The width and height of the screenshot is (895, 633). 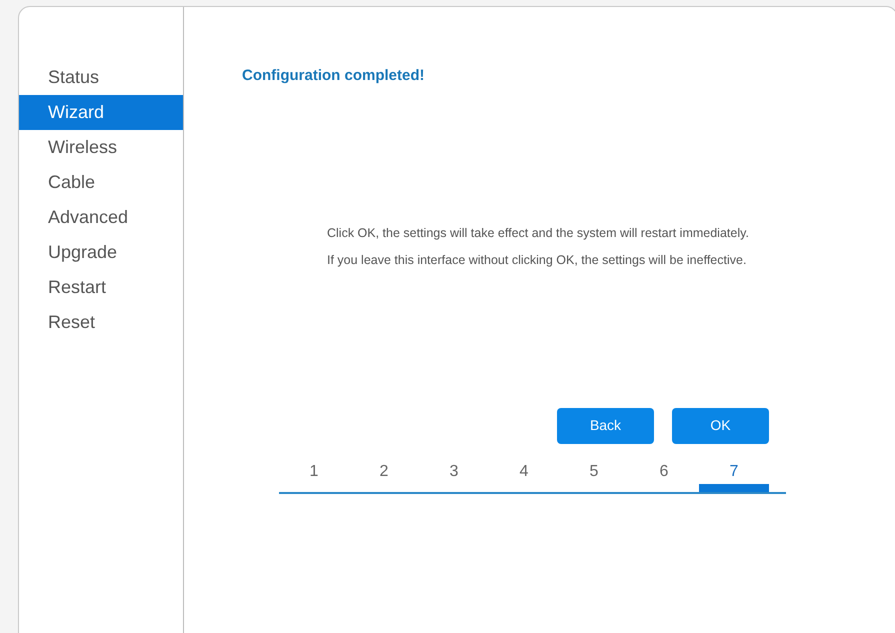 I want to click on sidebar-item: Advanced, so click(x=101, y=217).